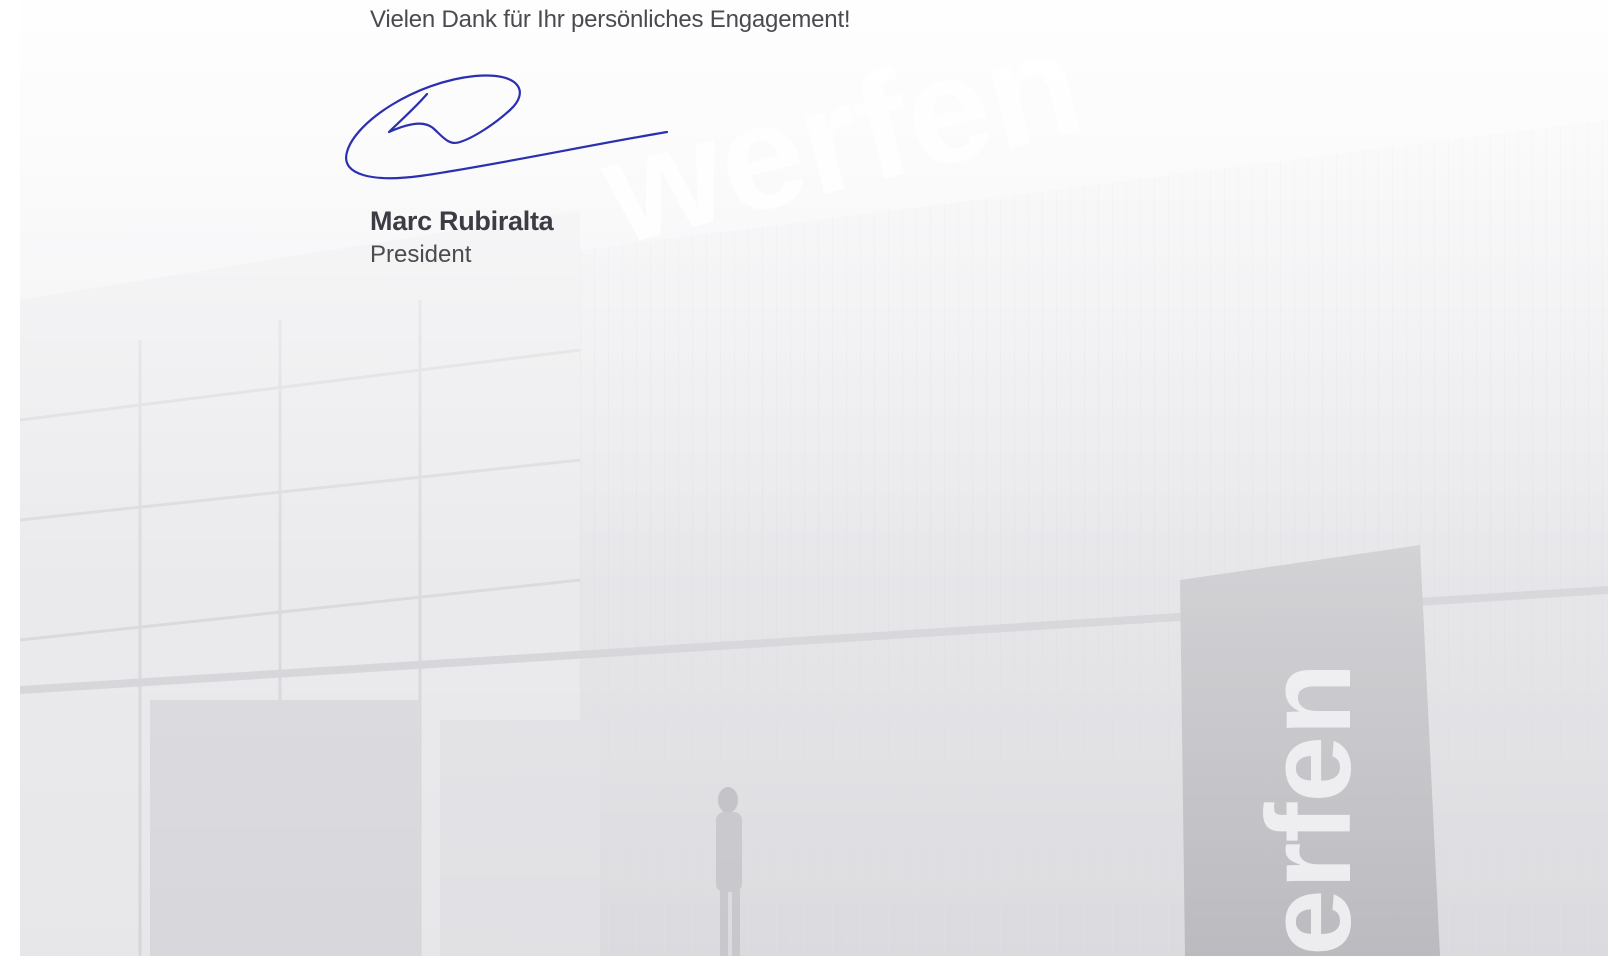 This screenshot has width=1608, height=956. Describe the element at coordinates (507, 127) in the screenshot. I see `signature-image` at that location.